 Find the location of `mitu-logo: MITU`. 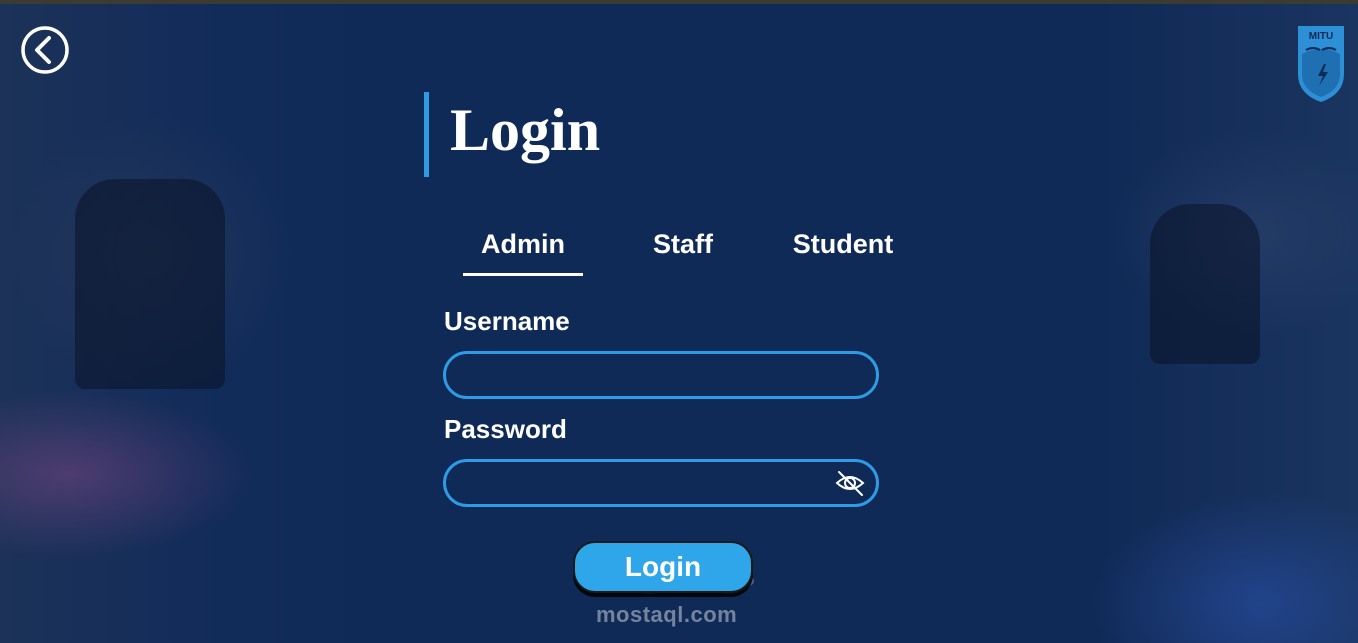

mitu-logo: MITU is located at coordinates (1321, 64).